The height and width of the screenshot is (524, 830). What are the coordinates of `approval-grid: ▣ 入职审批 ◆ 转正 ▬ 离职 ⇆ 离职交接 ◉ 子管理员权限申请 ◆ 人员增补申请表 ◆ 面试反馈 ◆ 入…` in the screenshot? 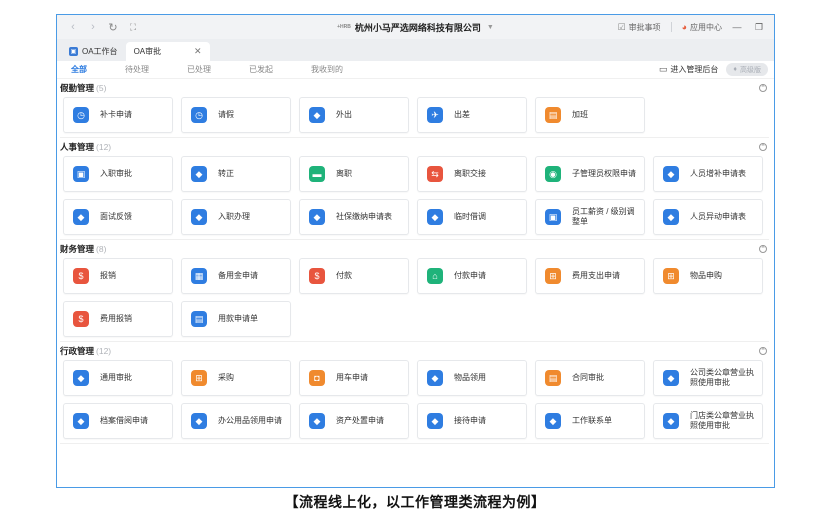 It's located at (414, 195).